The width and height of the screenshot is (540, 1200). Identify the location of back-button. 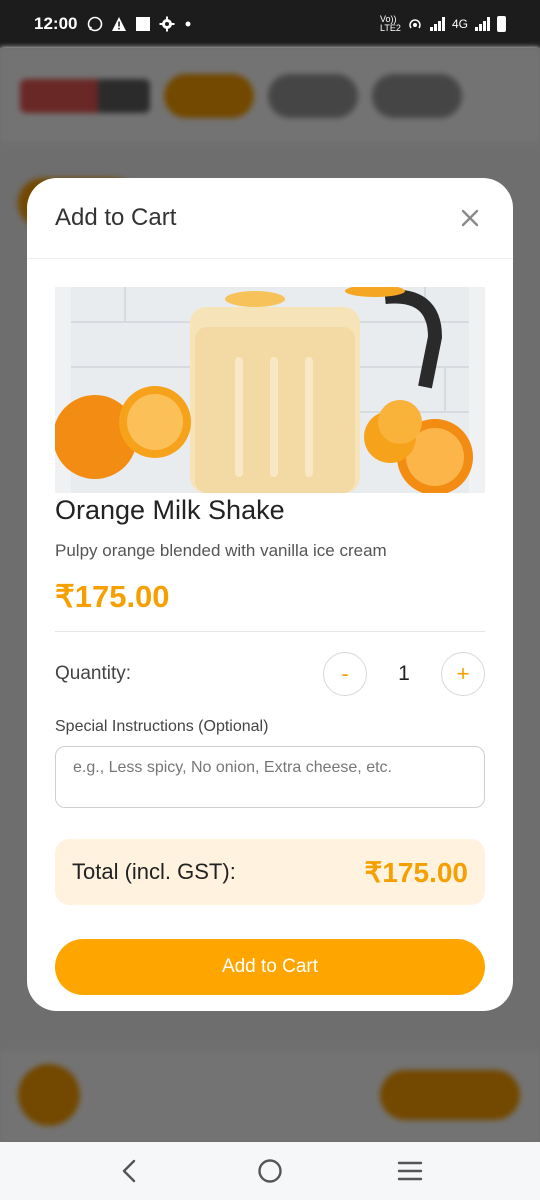
(130, 1171).